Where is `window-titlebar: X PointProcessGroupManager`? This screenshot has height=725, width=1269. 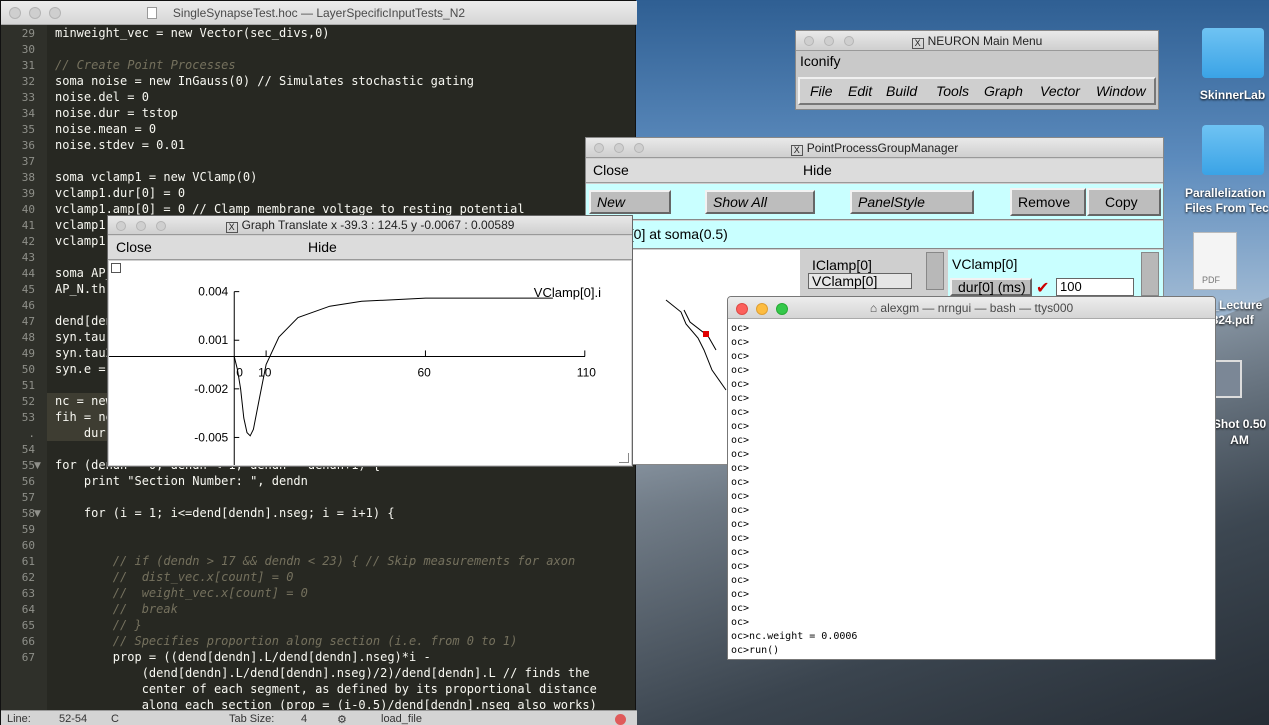
window-titlebar: X PointProcessGroupManager is located at coordinates (874, 148).